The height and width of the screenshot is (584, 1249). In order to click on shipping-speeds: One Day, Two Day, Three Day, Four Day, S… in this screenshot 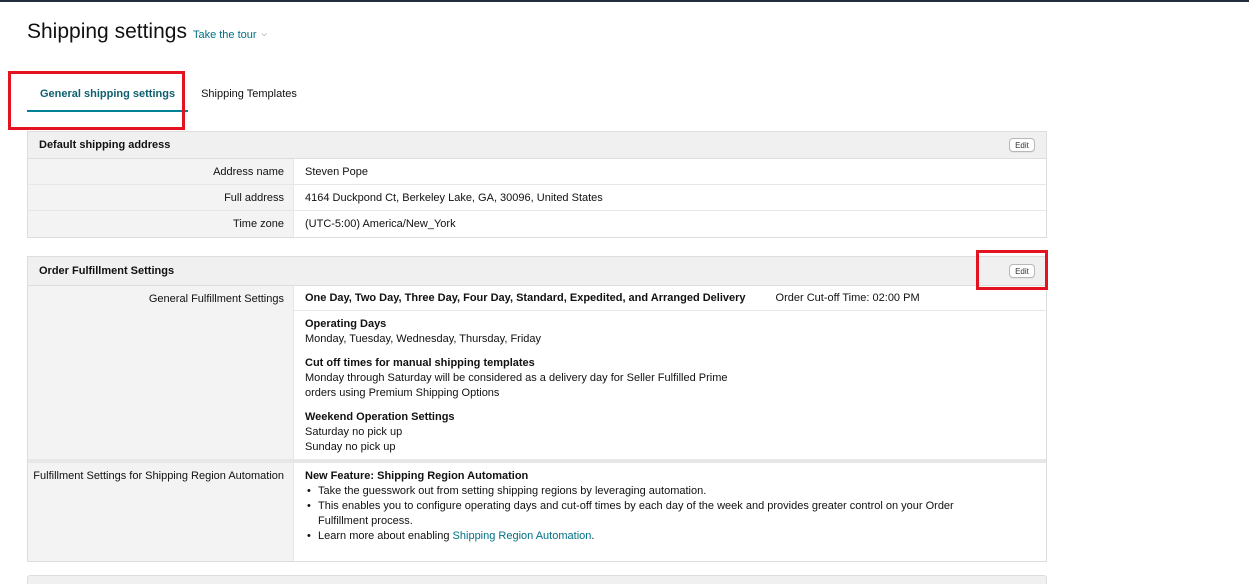, I will do `click(525, 298)`.